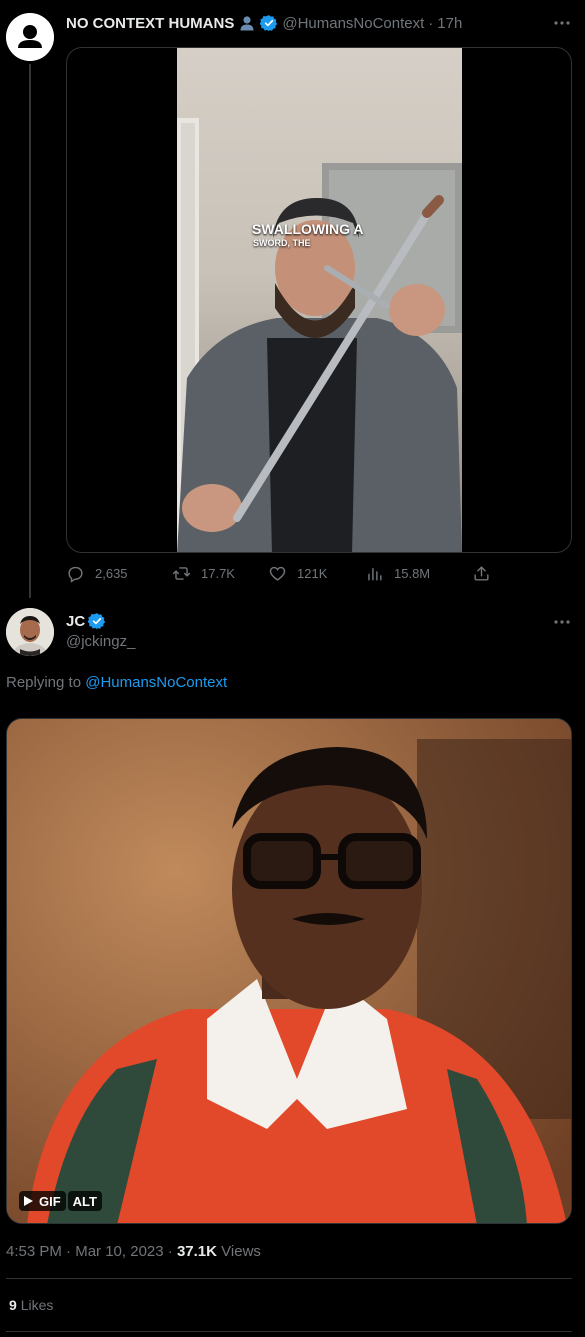 The width and height of the screenshot is (585, 1337). Describe the element at coordinates (150, 23) in the screenshot. I see `author-name: NO CONTEXT HUMANS` at that location.